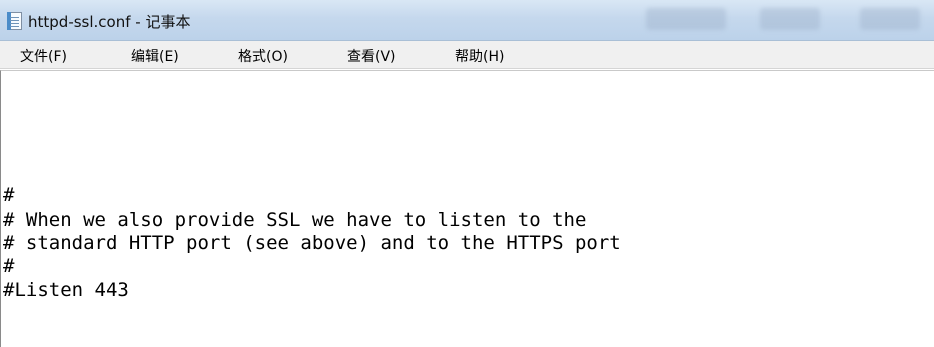 This screenshot has width=934, height=347. Describe the element at coordinates (479, 56) in the screenshot. I see `menu-help: 帮助(H)` at that location.